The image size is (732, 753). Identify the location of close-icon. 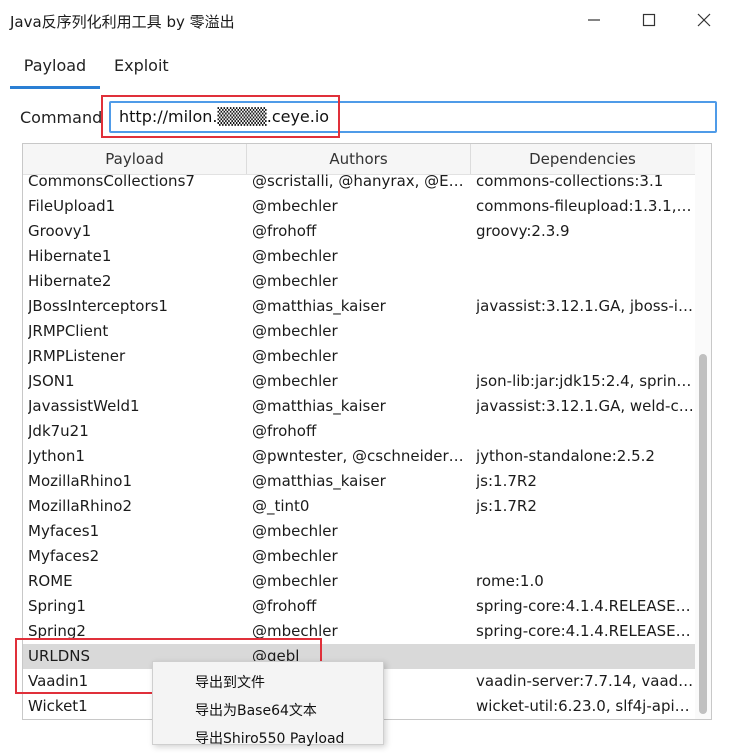
(704, 20).